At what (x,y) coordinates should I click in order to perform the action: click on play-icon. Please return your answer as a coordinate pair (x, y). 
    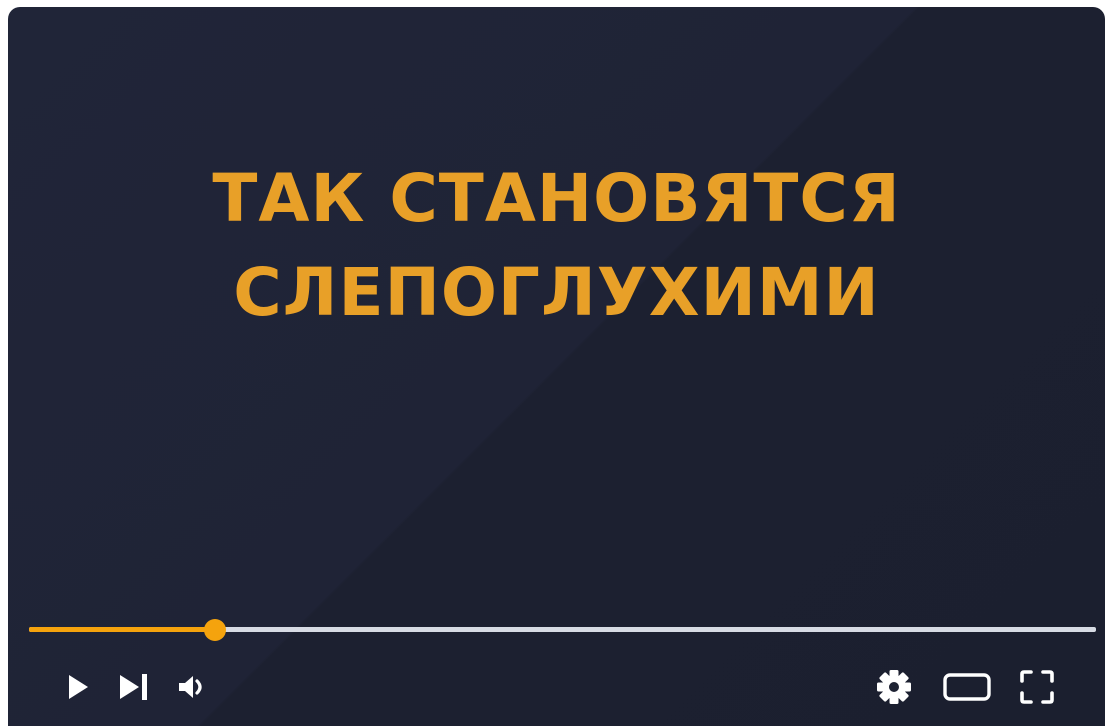
    Looking at the image, I should click on (78, 687).